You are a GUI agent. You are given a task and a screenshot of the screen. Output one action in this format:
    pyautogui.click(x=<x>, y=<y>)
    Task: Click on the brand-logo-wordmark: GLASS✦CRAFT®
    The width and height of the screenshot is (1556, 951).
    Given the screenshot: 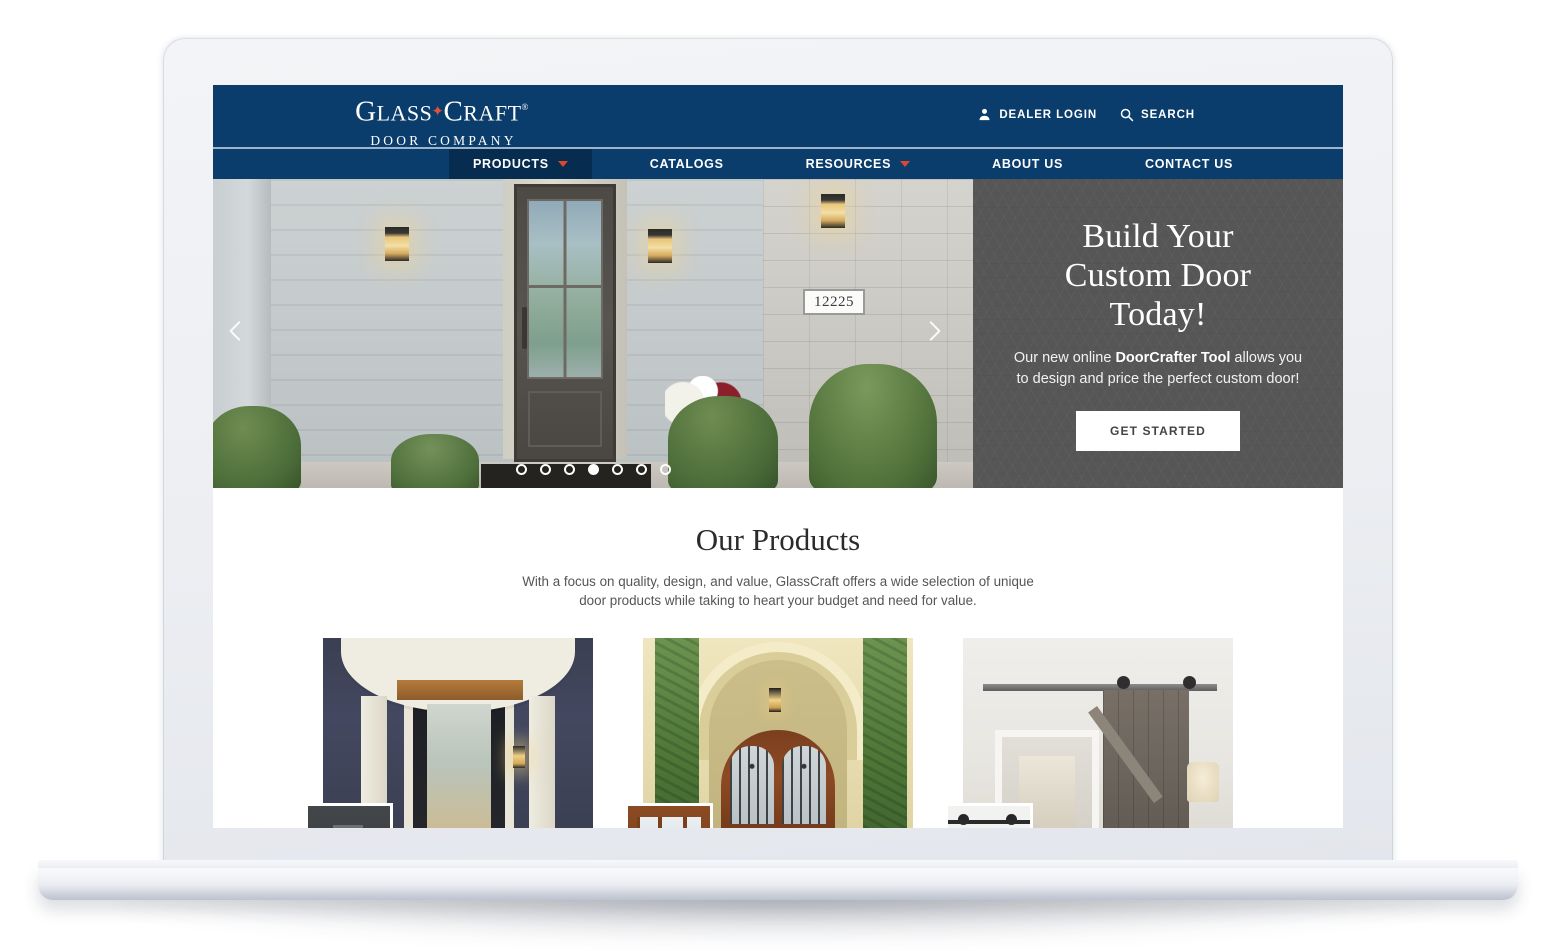 What is the action you would take?
    pyautogui.click(x=442, y=112)
    